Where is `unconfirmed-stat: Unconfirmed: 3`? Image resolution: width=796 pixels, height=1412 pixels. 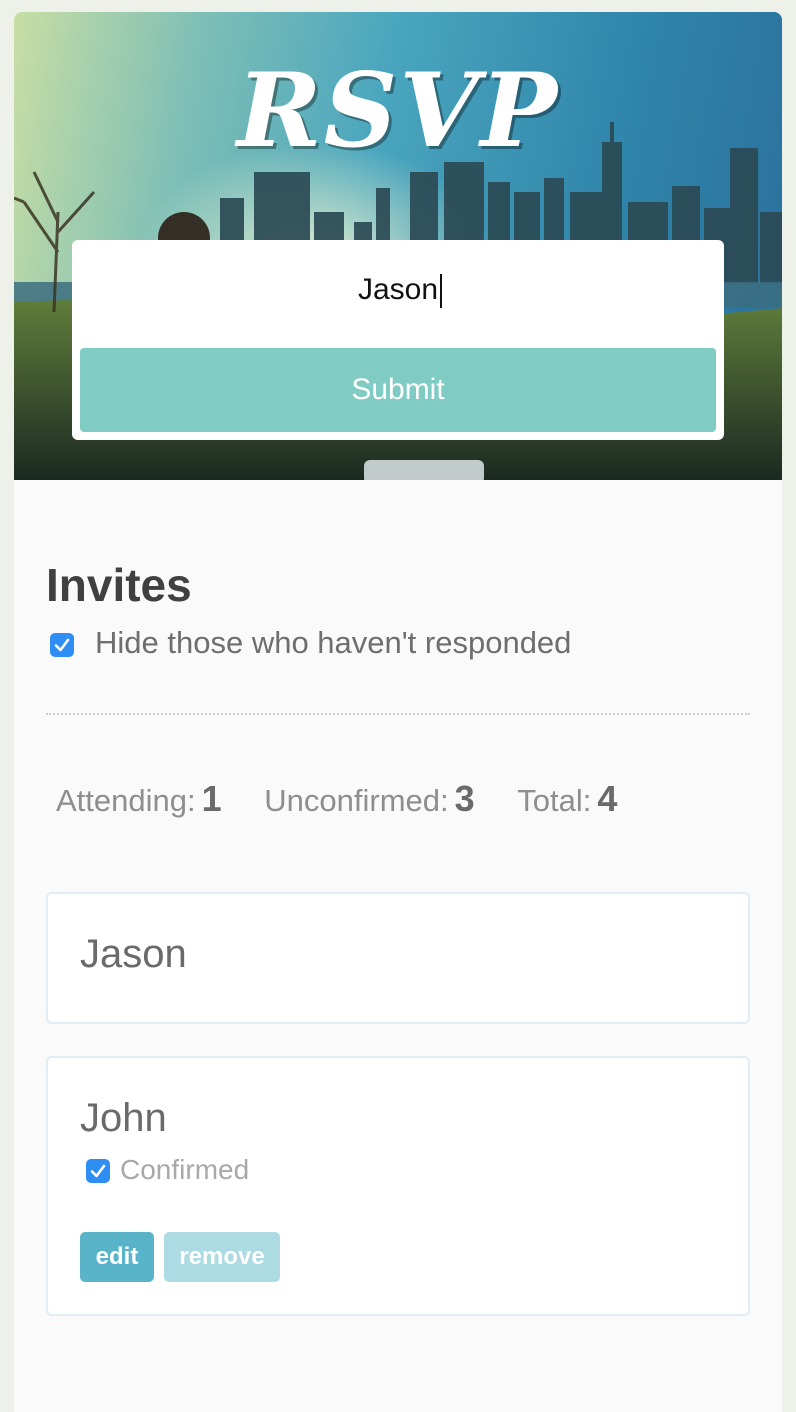
unconfirmed-stat: Unconfirmed: 3 is located at coordinates (369, 799).